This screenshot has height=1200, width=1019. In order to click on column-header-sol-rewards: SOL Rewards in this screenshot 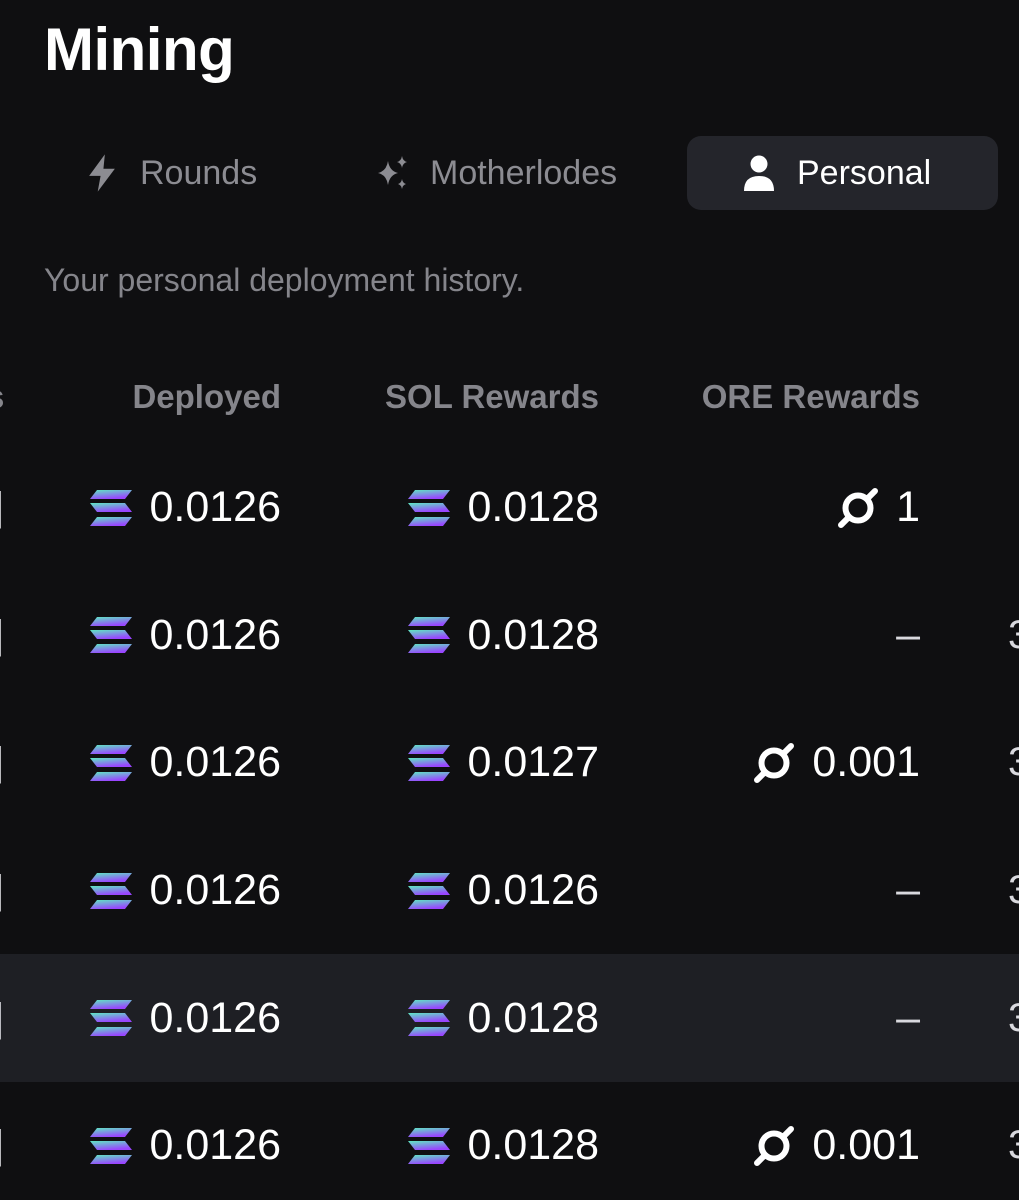, I will do `click(492, 396)`.